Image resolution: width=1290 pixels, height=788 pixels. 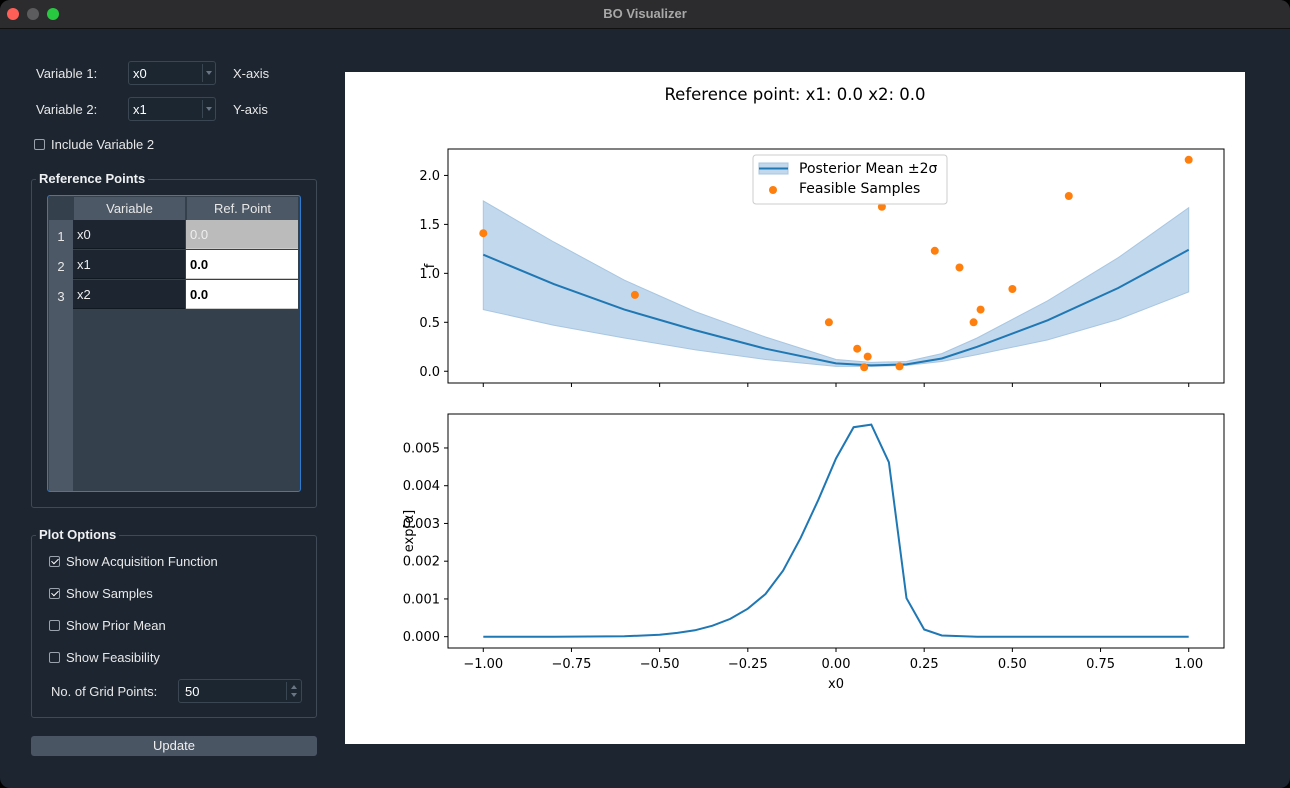 I want to click on show-prior-mean-checkbox, so click(x=54, y=625).